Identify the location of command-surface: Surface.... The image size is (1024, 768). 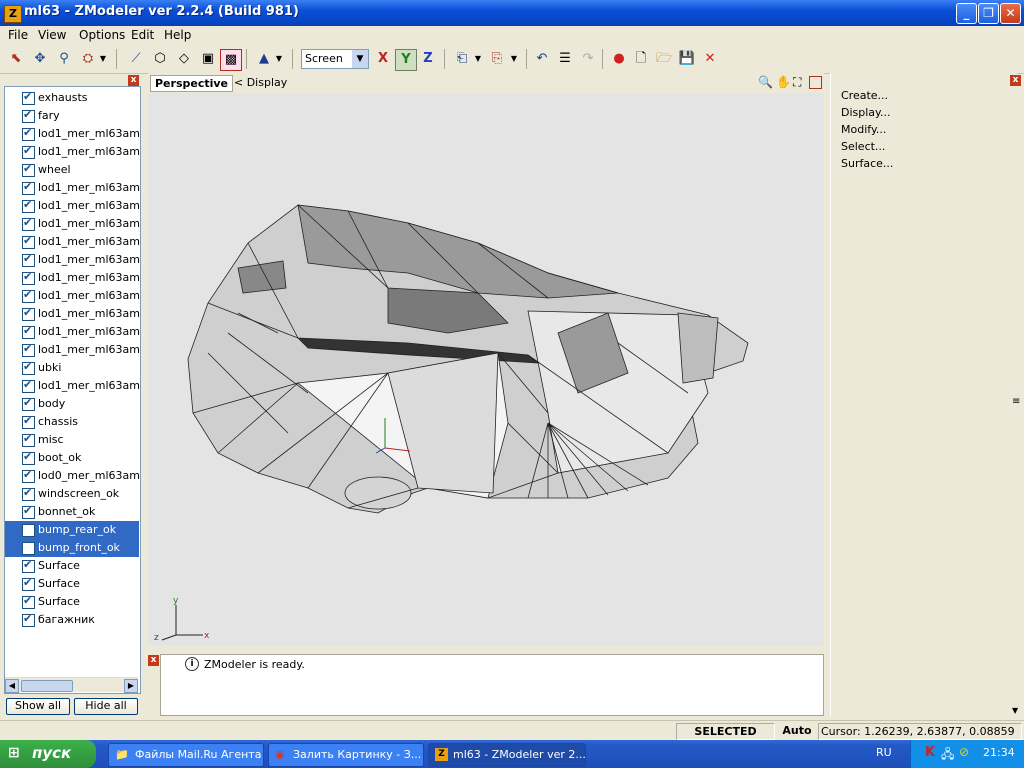
(867, 163).